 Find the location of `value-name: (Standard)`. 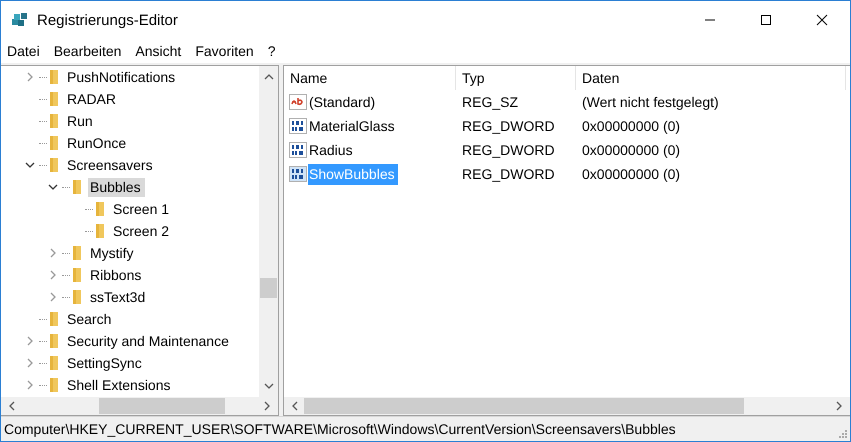

value-name: (Standard) is located at coordinates (343, 102).